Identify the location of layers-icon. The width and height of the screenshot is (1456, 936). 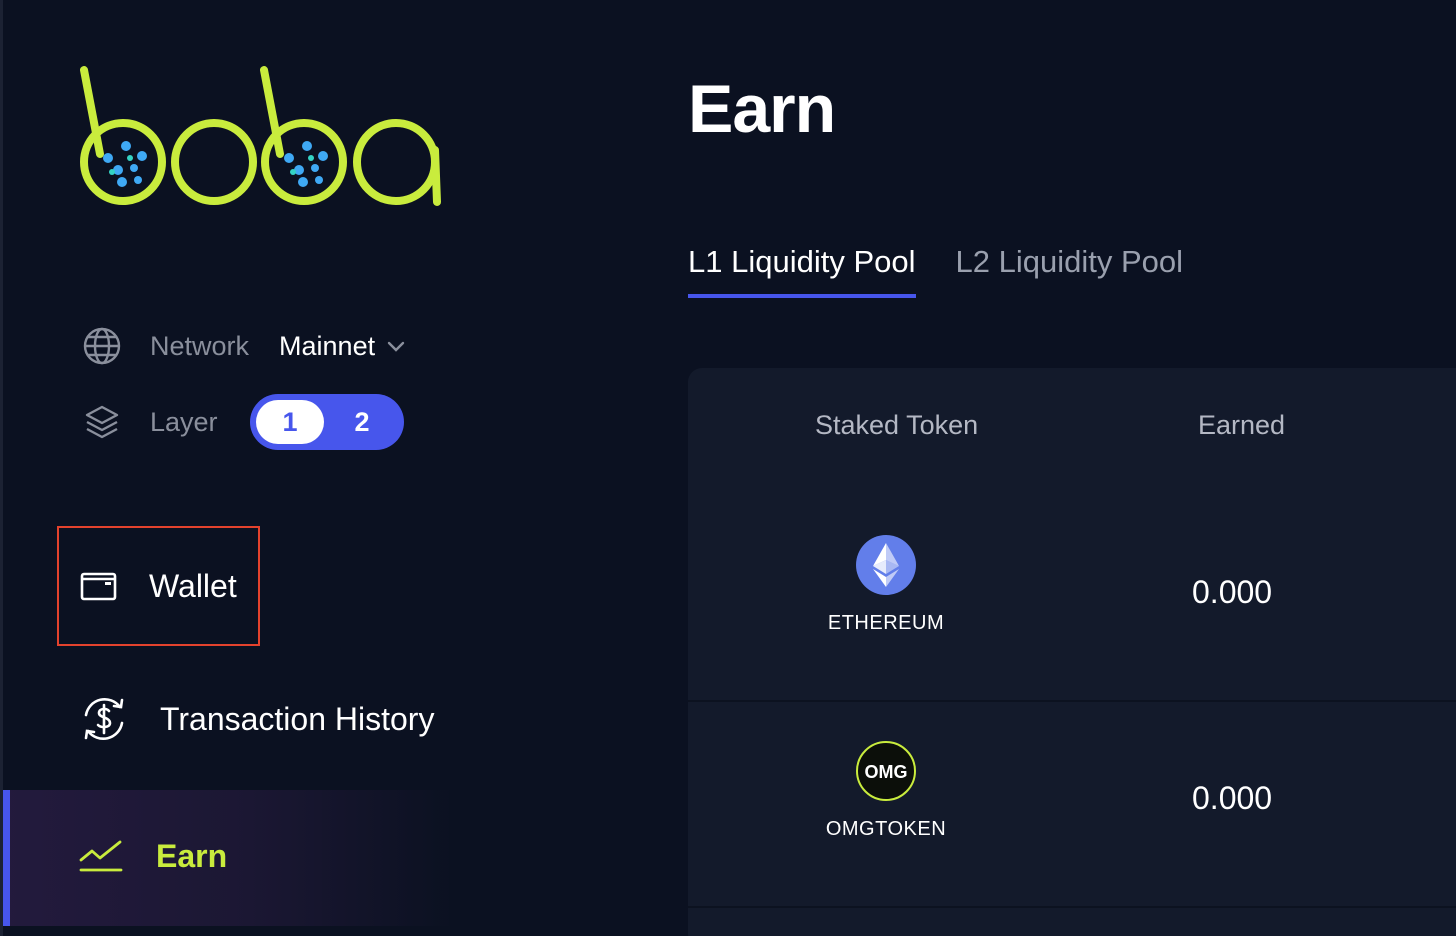
(102, 422).